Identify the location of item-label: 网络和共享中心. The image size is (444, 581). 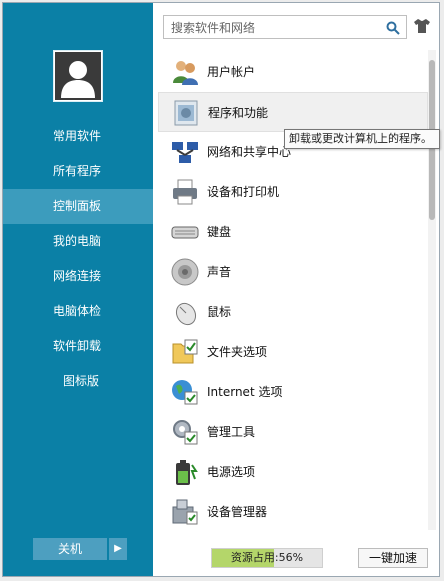
(249, 152).